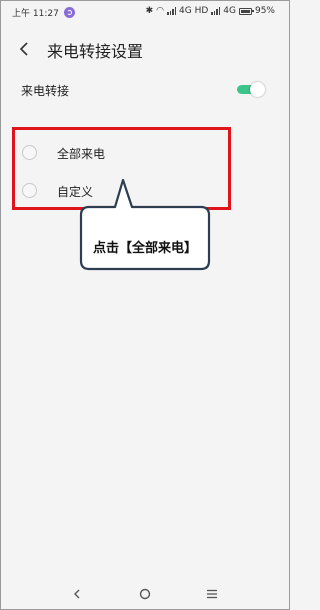 The height and width of the screenshot is (610, 320). What do you see at coordinates (149, 10) in the screenshot?
I see `bluetooth-icon: ✱` at bounding box center [149, 10].